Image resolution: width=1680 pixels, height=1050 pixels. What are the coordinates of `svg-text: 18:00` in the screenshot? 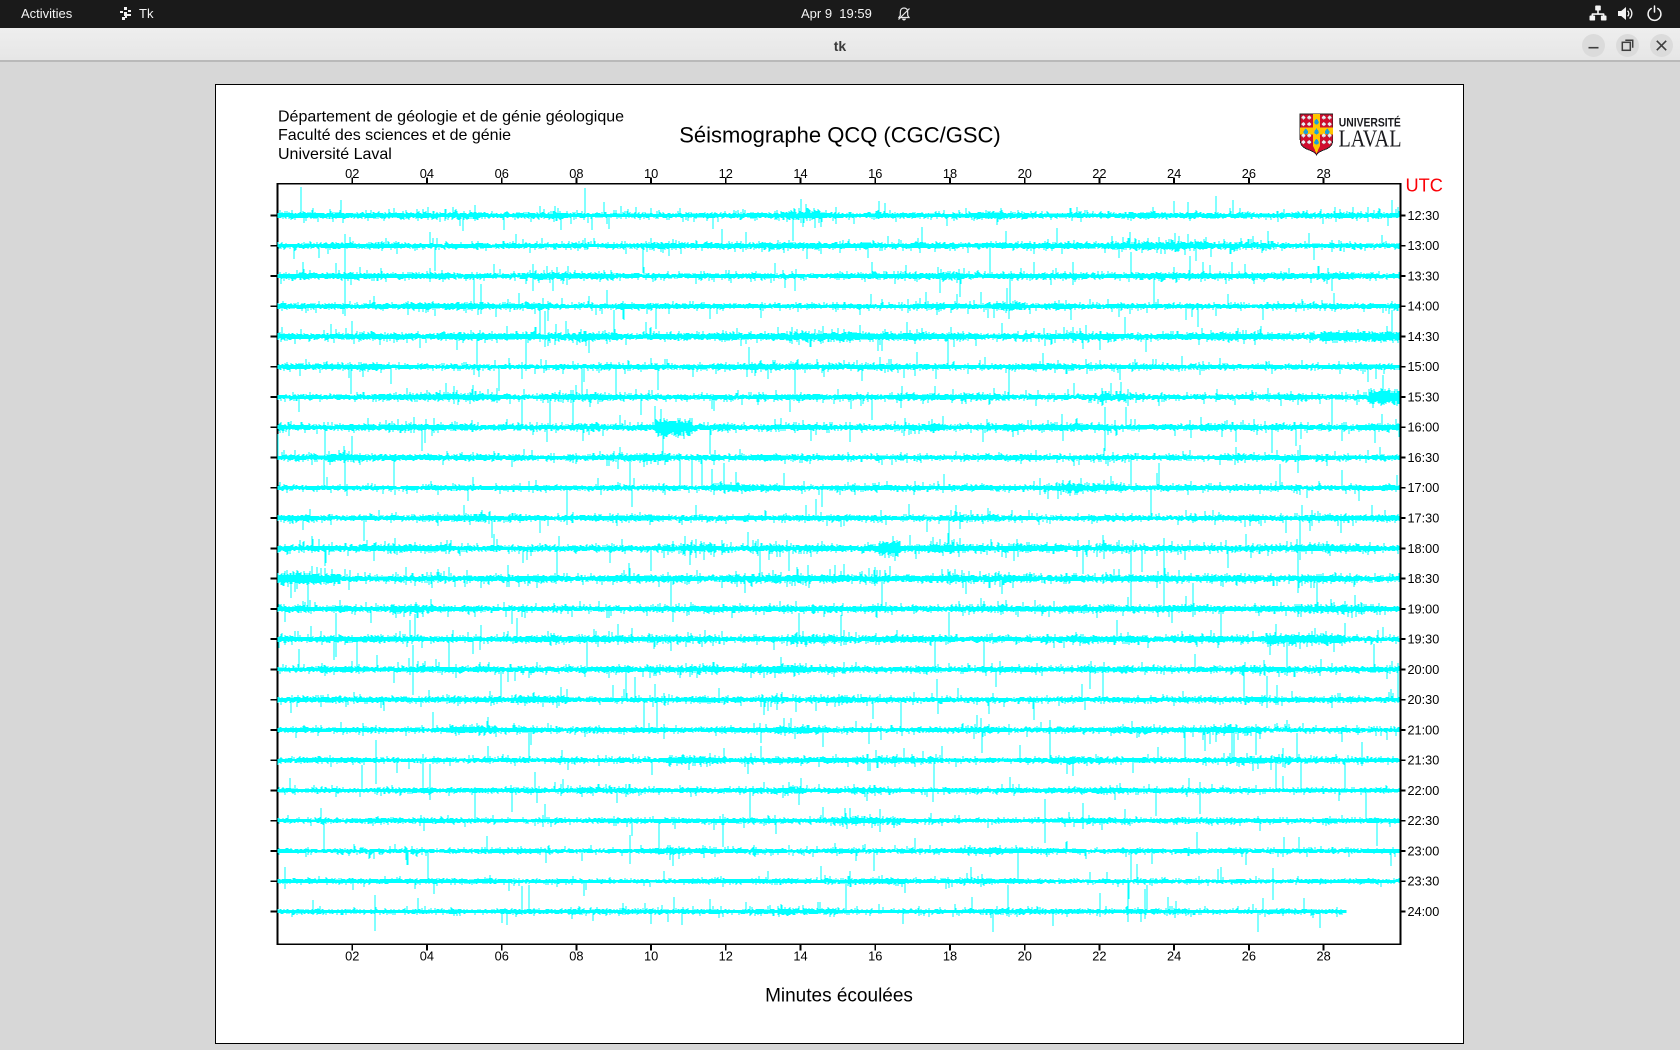 It's located at (1424, 549).